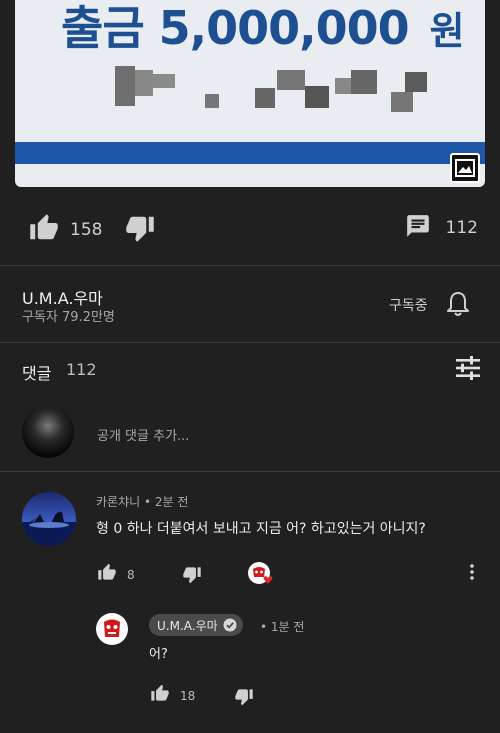 The image size is (500, 733). Describe the element at coordinates (441, 228) in the screenshot. I see `comments-button: 112` at that location.